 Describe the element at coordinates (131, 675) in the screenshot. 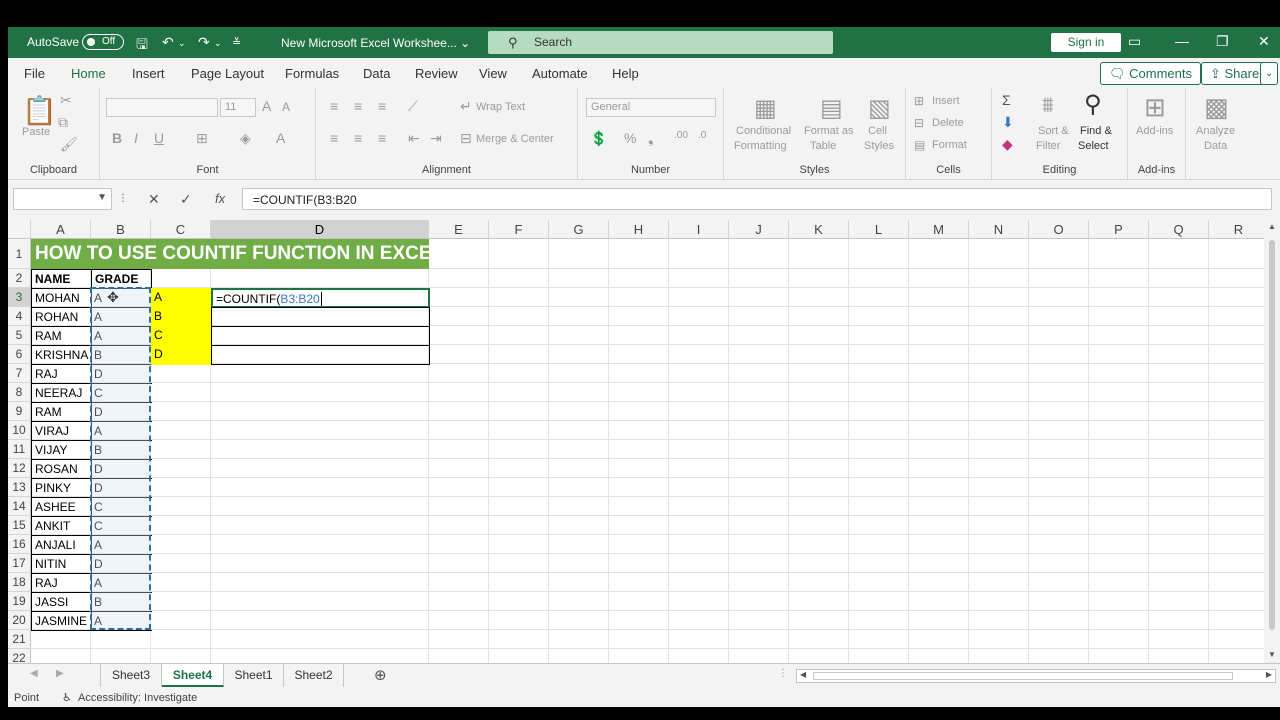

I see `sheet-tab-sheet3: Sheet3` at that location.